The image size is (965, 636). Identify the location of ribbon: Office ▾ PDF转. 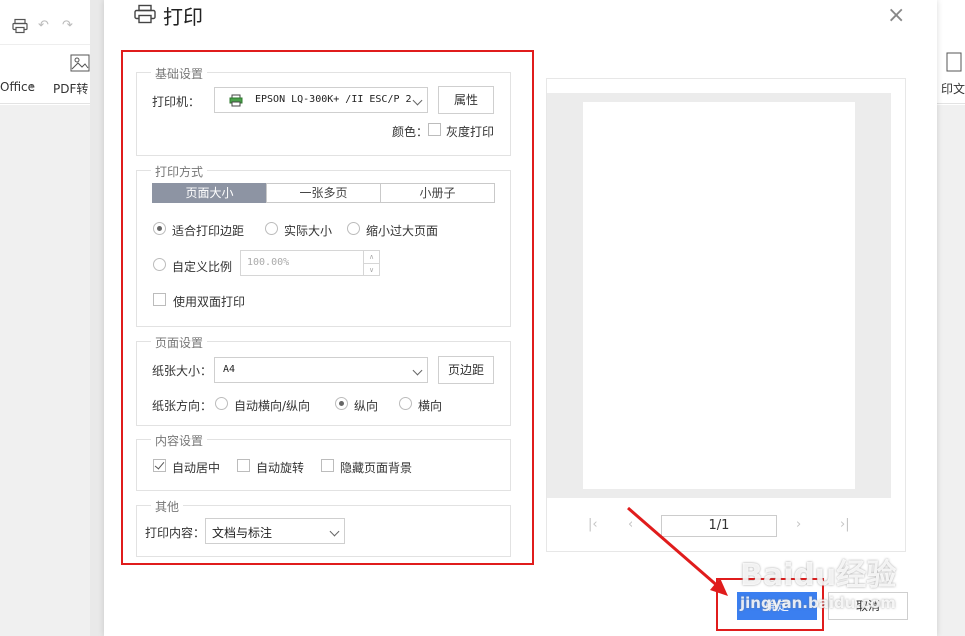
(45, 75).